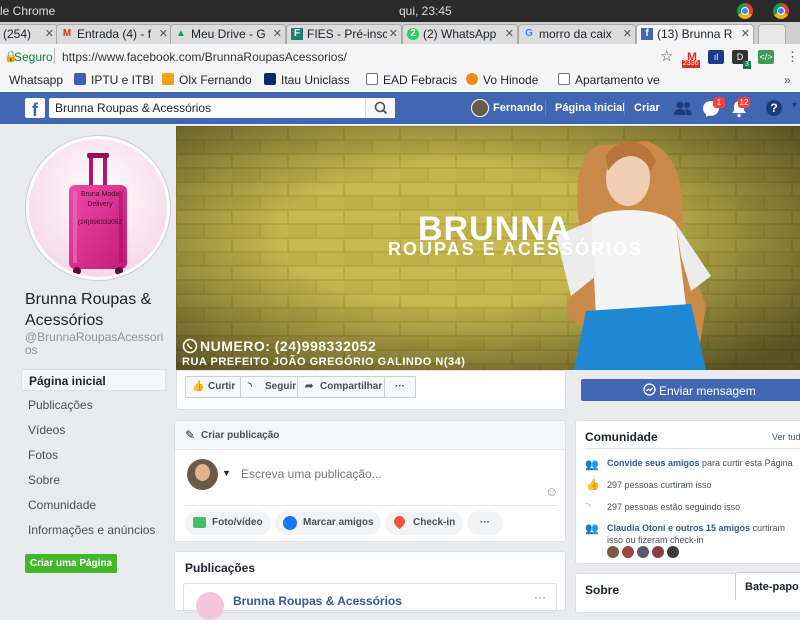 Image resolution: width=800 pixels, height=620 pixels. Describe the element at coordinates (666, 56) in the screenshot. I see `bookmark-star-icon: ☆` at that location.